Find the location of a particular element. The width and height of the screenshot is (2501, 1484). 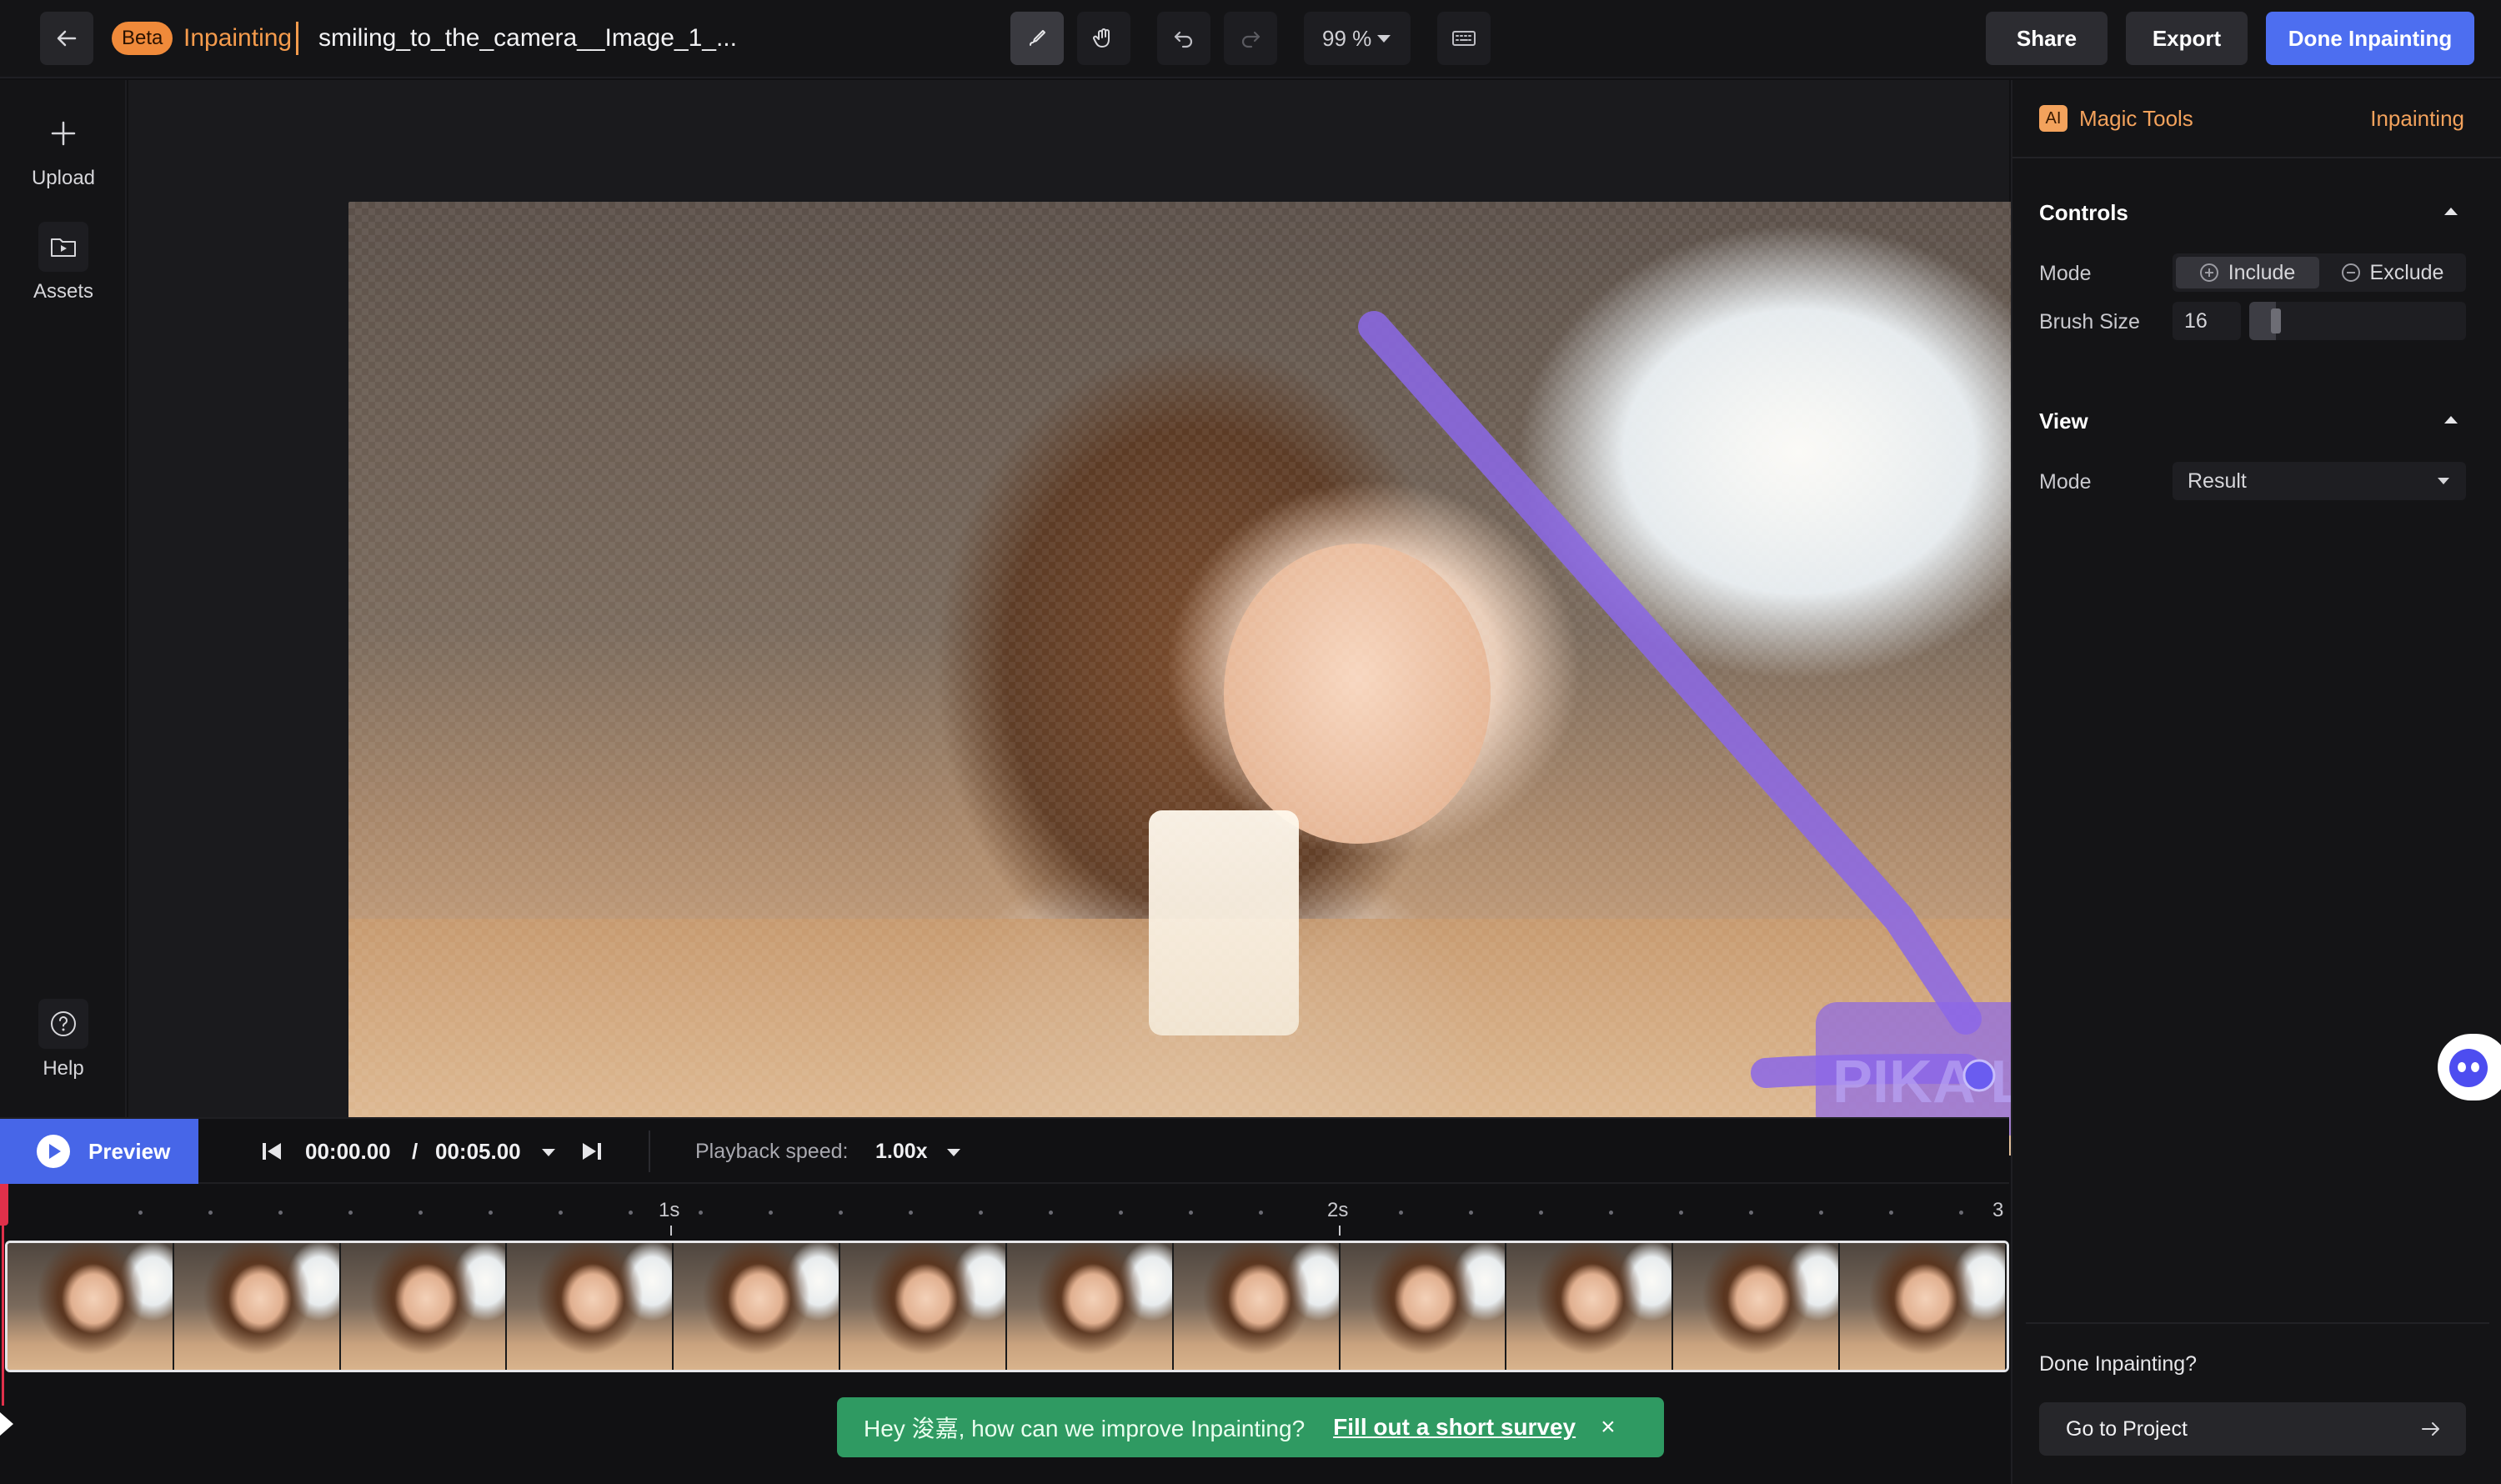

controls-section-title: Controls is located at coordinates (2083, 213).